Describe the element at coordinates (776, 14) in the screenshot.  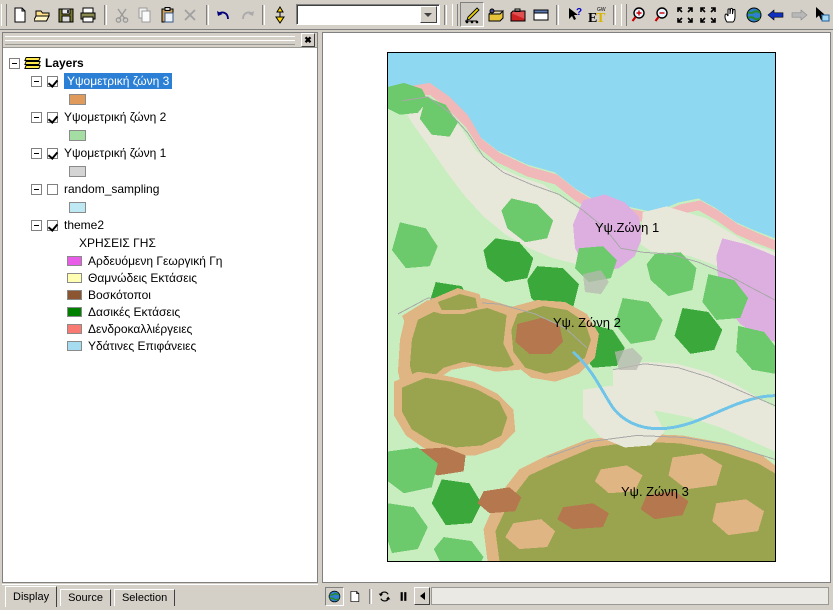
I see `go-back-extent-button` at that location.